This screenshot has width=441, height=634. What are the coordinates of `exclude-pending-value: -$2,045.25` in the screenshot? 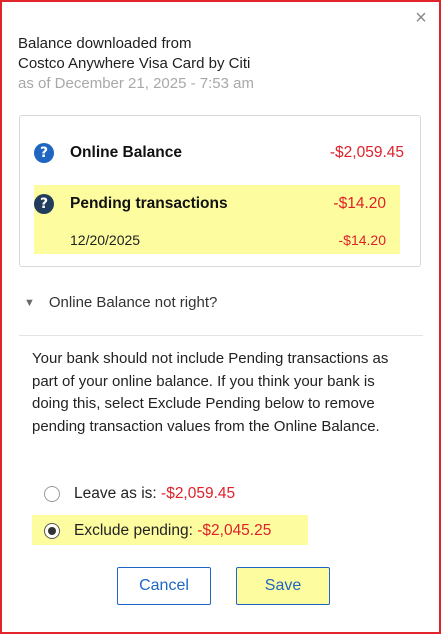 It's located at (234, 530).